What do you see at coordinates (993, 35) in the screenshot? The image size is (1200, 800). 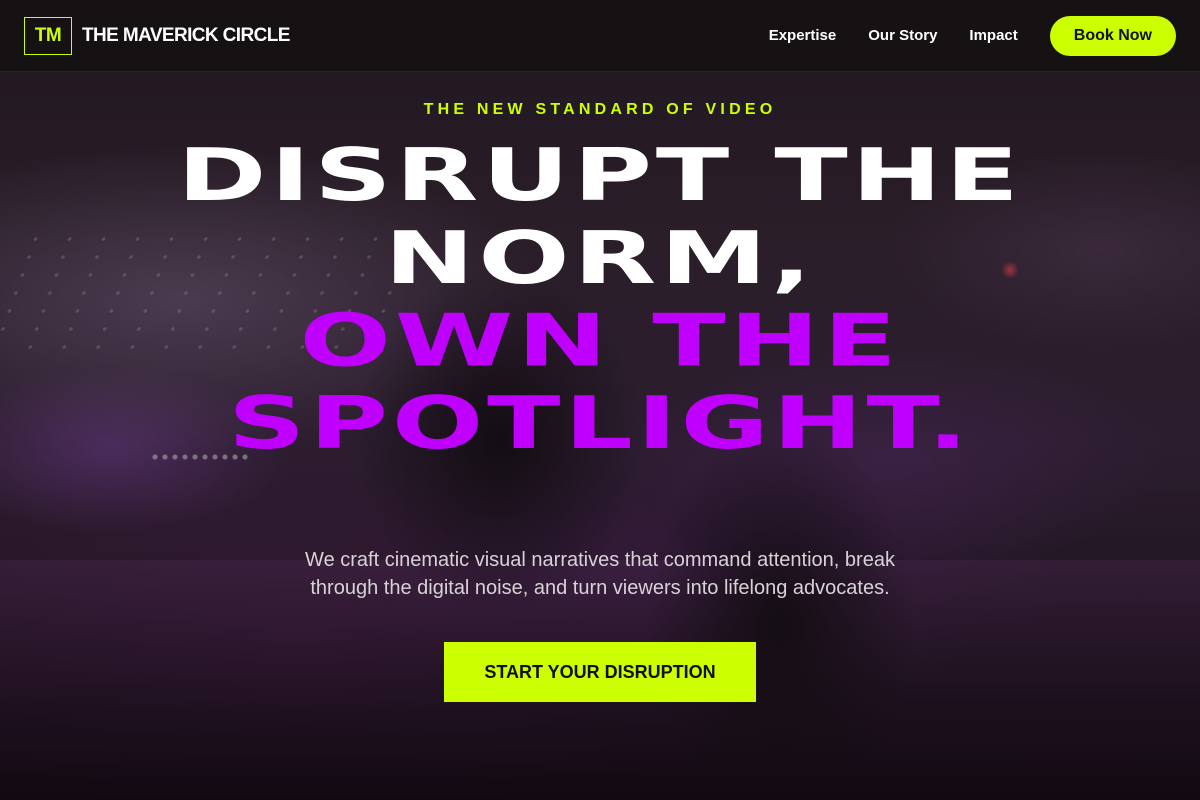 I see `nav-link-impact: Impact` at bounding box center [993, 35].